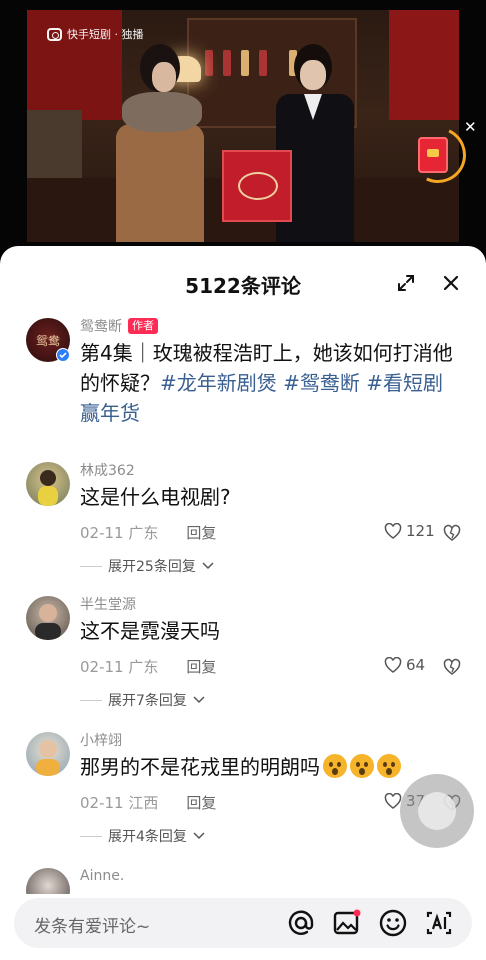 The height and width of the screenshot is (960, 486). Describe the element at coordinates (243, 923) in the screenshot. I see `comment-input-bar: 发条有爱评论~` at that location.